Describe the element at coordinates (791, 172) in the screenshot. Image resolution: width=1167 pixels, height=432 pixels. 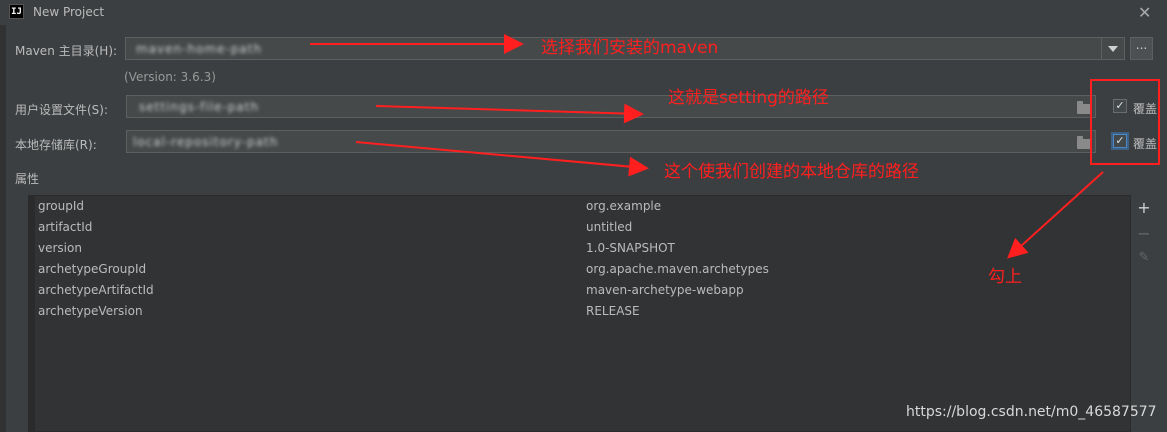
I see `annotation-repo: 这个使我们创建的本地仓库的路径` at that location.